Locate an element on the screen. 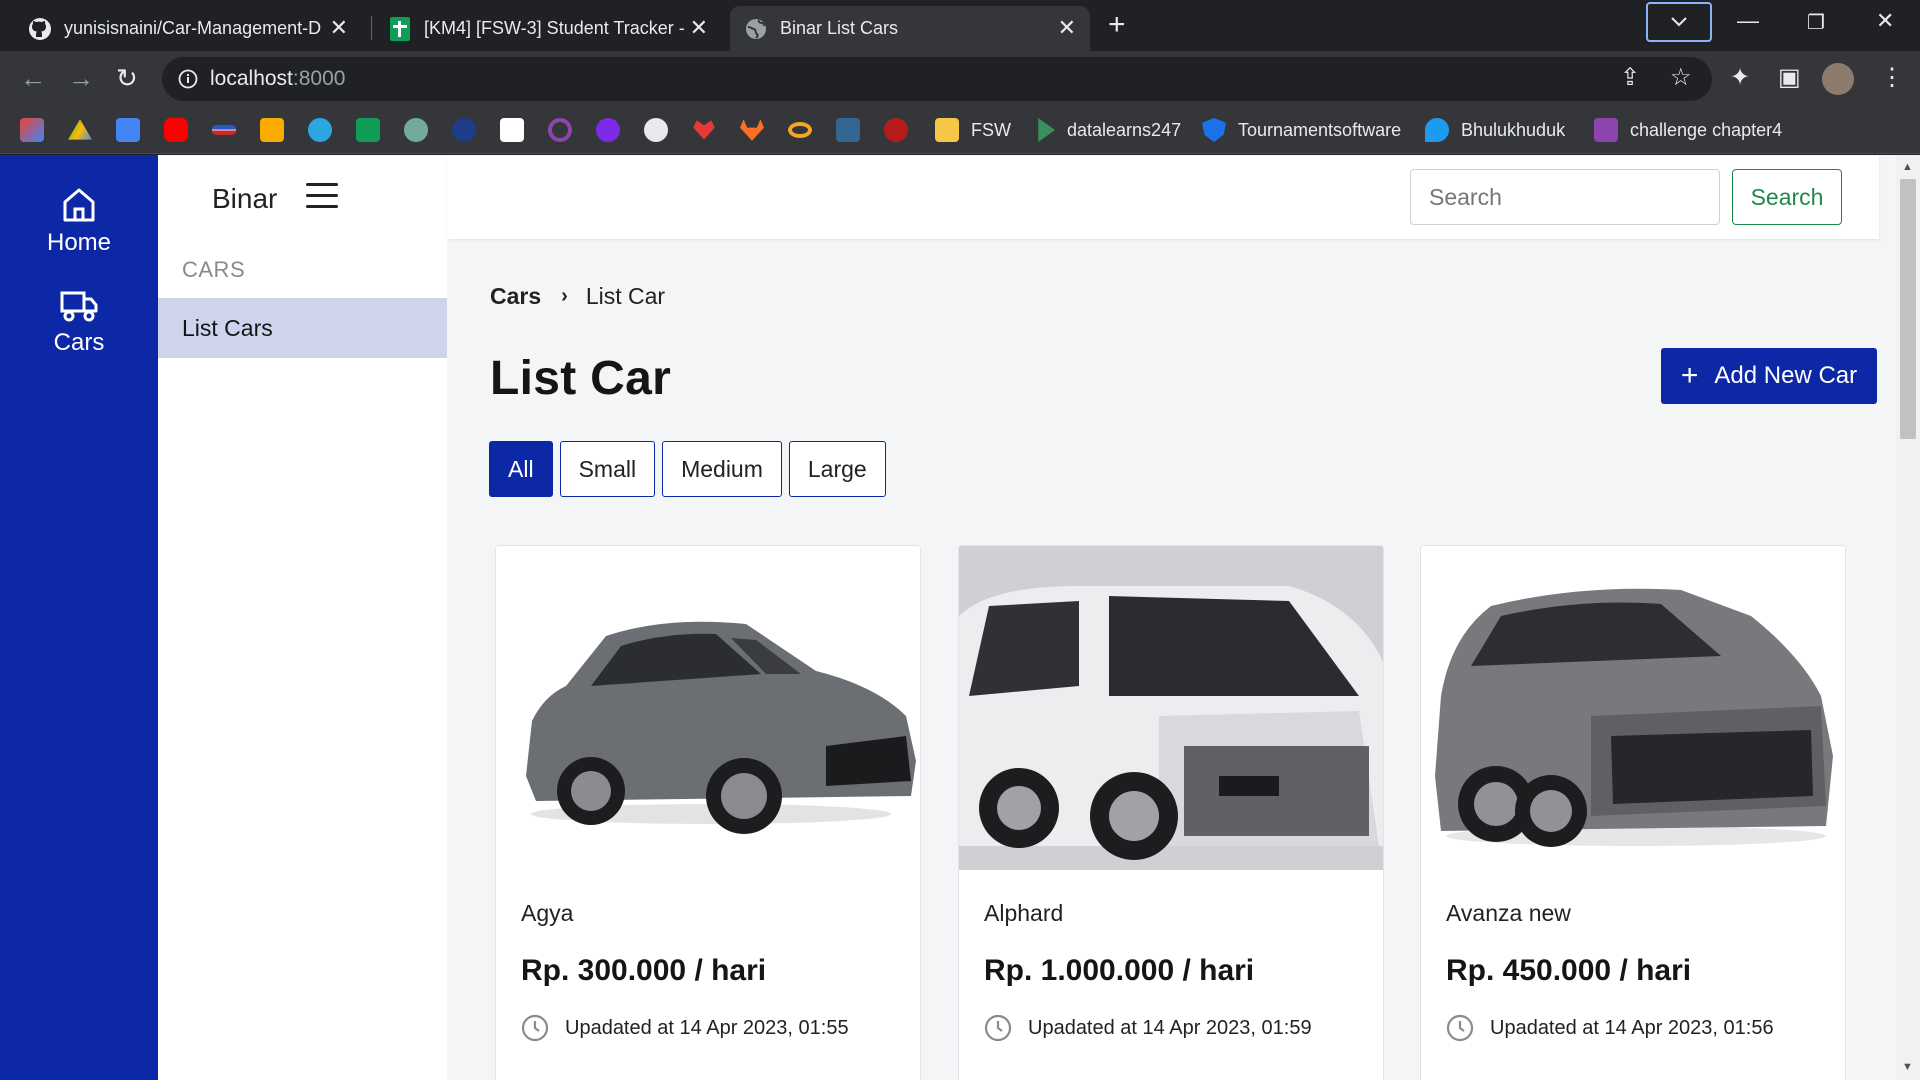 This screenshot has width=1920, height=1080. bookmark-calendar is located at coordinates (128, 130).